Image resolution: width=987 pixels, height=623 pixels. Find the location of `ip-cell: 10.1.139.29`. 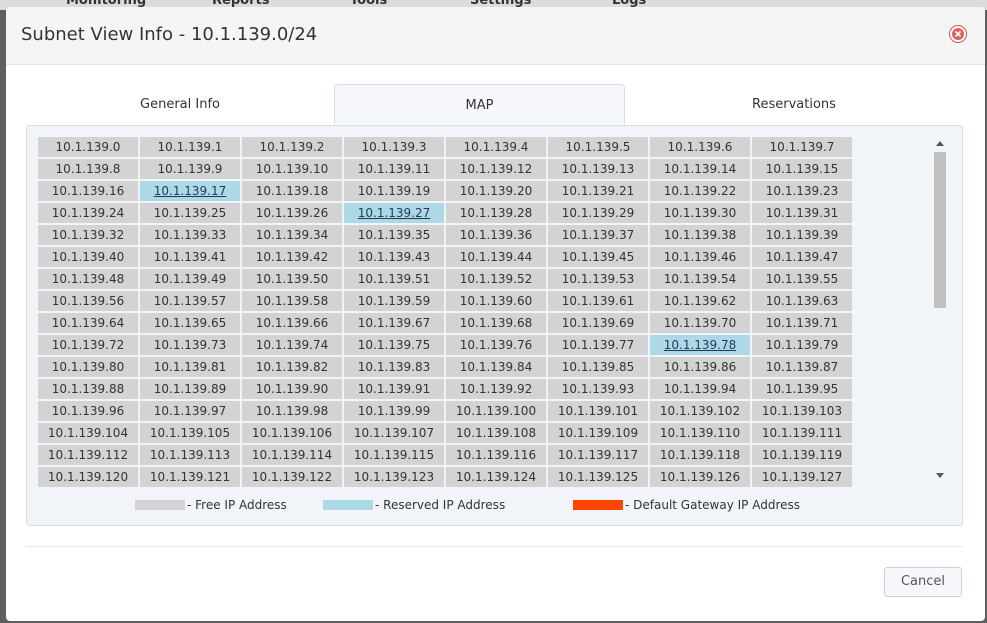

ip-cell: 10.1.139.29 is located at coordinates (598, 213).